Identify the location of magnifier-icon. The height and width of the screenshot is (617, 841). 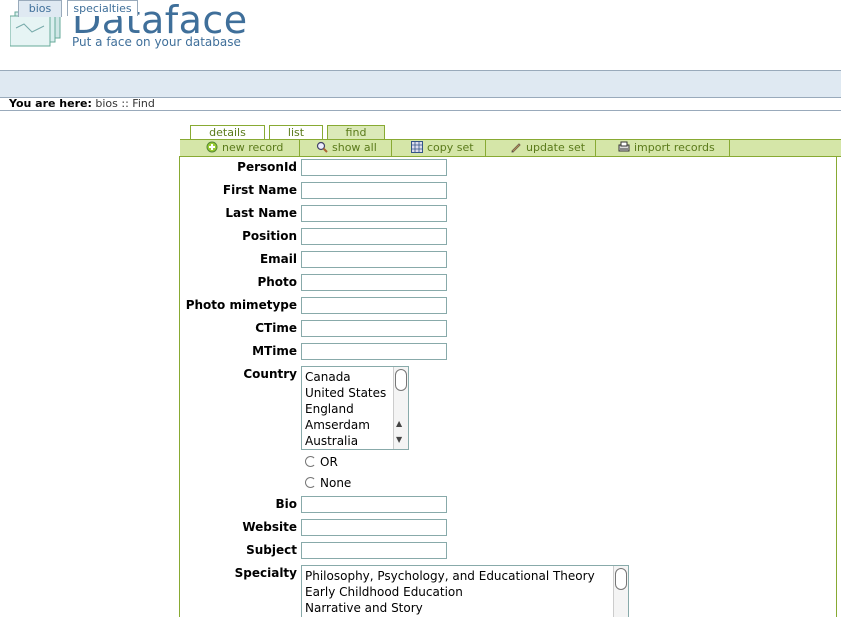
(322, 147).